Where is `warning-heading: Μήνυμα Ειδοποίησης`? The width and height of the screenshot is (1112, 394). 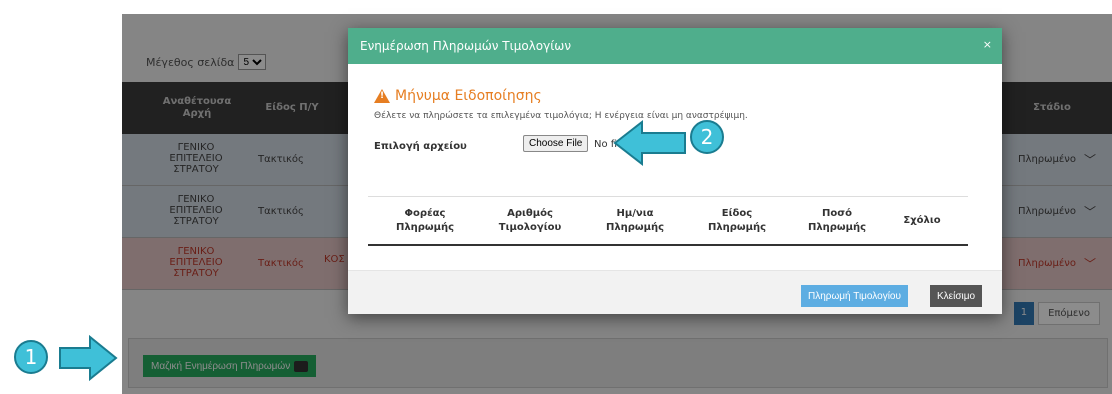
warning-heading: Μήνυμα Ειδοποίησης is located at coordinates (458, 96).